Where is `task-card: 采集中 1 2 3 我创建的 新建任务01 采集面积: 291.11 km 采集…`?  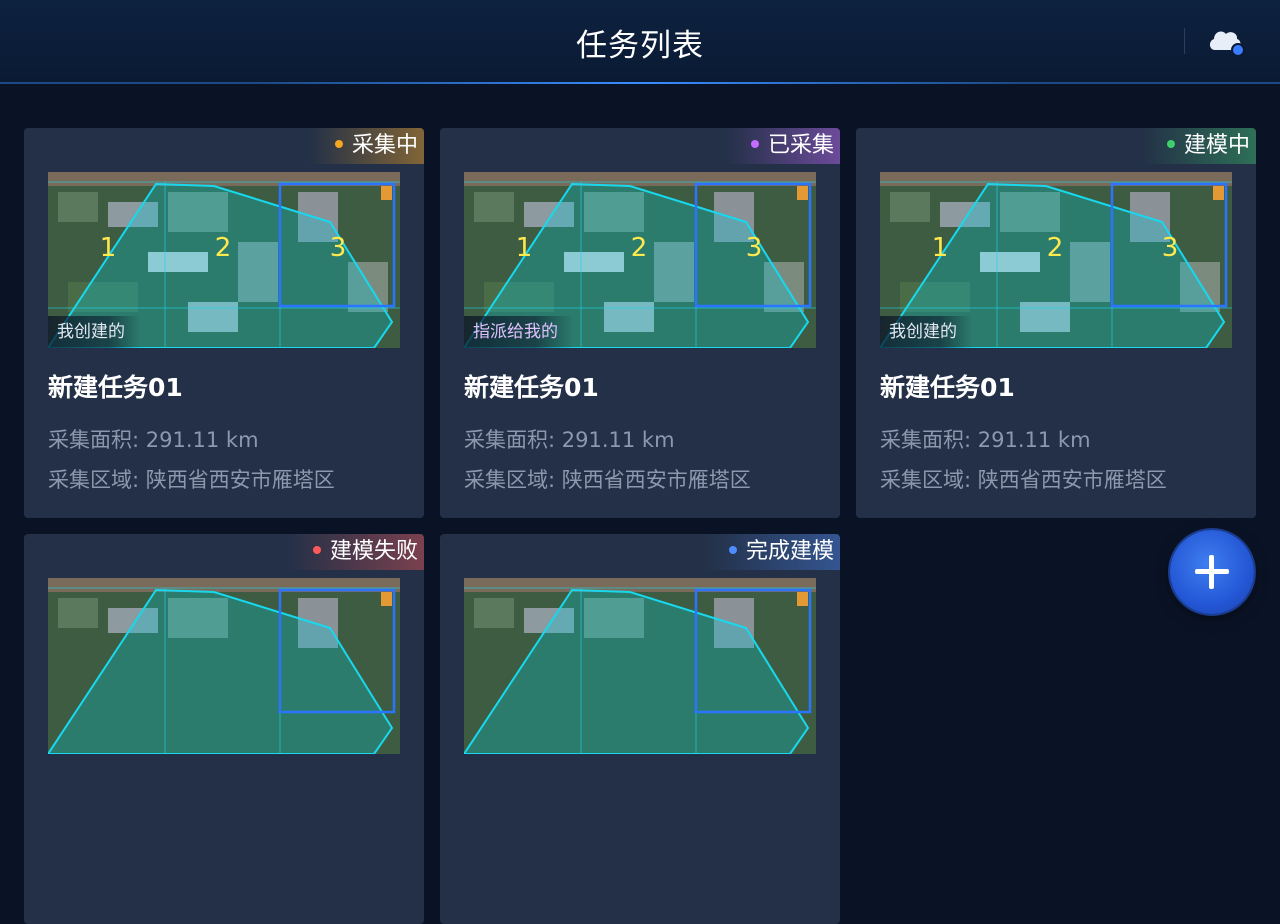
task-card: 采集中 1 2 3 我创建的 新建任务01 采集面积: 291.11 km 采集… is located at coordinates (224, 323).